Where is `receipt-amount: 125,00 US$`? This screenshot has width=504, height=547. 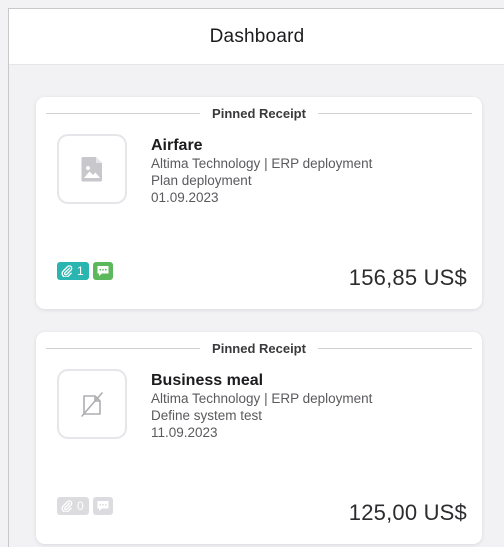 receipt-amount: 125,00 US$ is located at coordinates (407, 512).